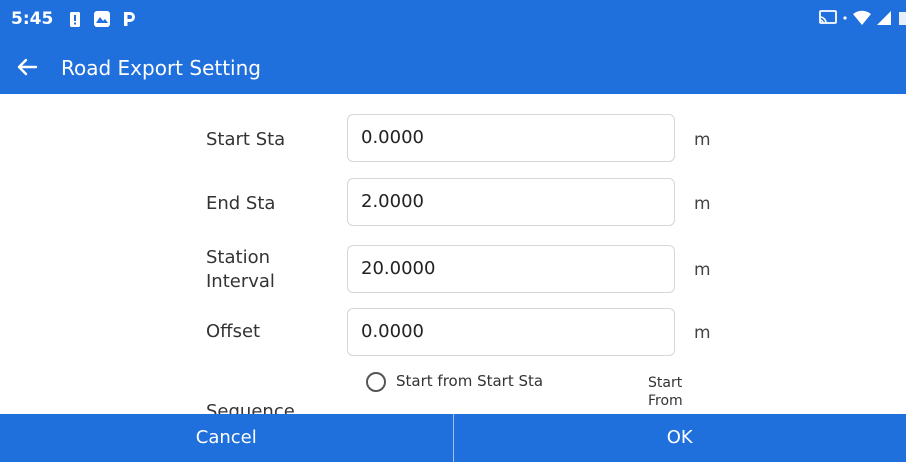 The width and height of the screenshot is (906, 462). I want to click on station-interval-label-line2: Interval, so click(240, 281).